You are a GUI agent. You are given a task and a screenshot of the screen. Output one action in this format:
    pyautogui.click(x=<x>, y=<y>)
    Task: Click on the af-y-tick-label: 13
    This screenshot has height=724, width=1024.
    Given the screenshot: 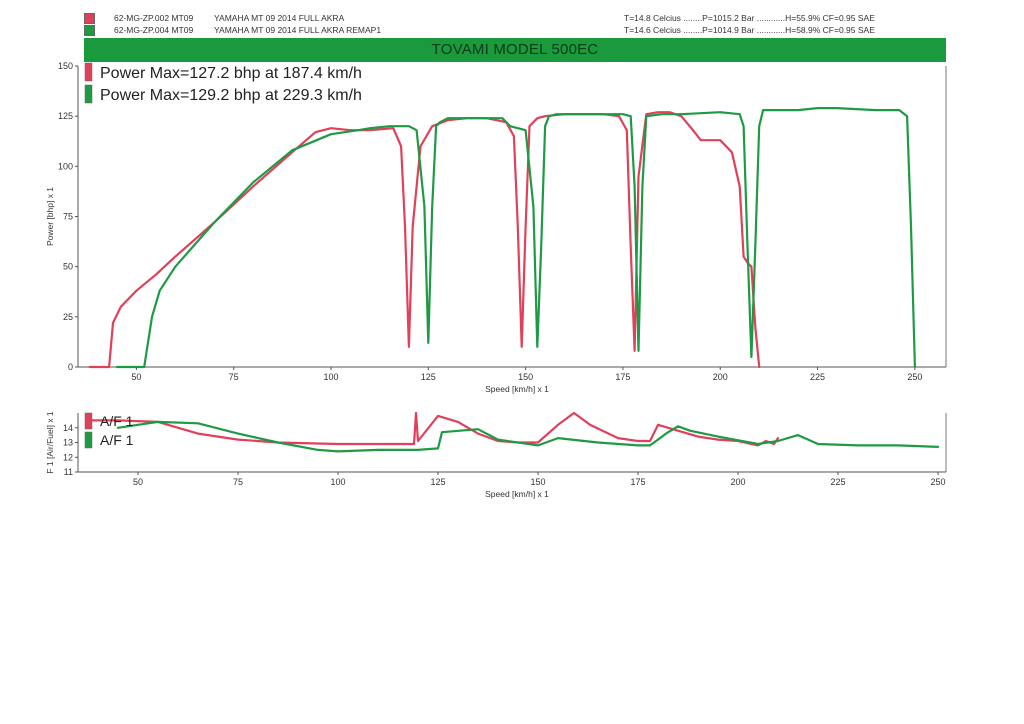 What is the action you would take?
    pyautogui.click(x=68, y=443)
    